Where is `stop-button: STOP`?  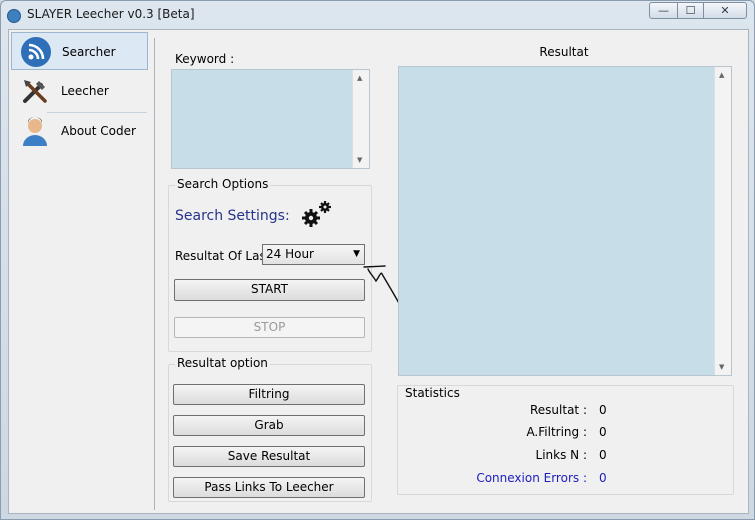
stop-button: STOP is located at coordinates (269, 327).